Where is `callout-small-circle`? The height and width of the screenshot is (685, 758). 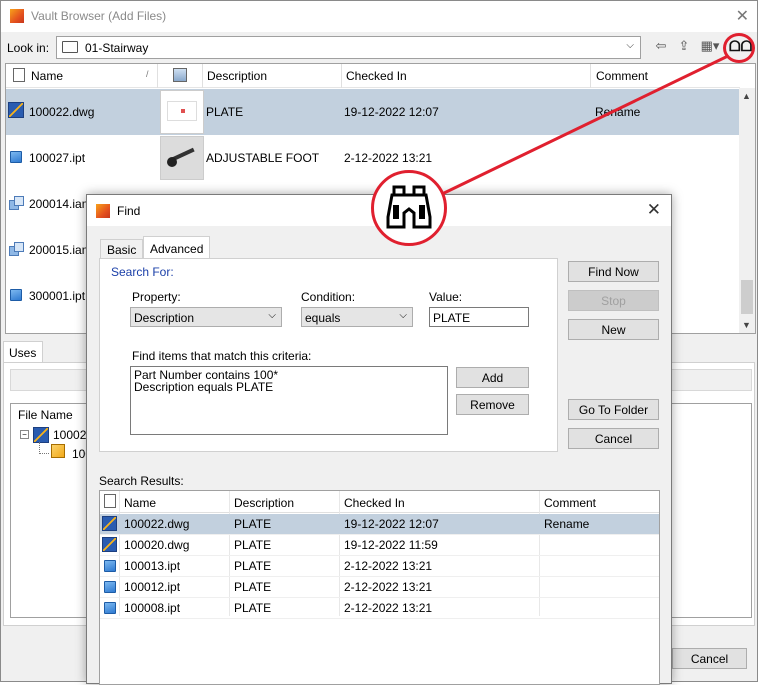 callout-small-circle is located at coordinates (739, 48).